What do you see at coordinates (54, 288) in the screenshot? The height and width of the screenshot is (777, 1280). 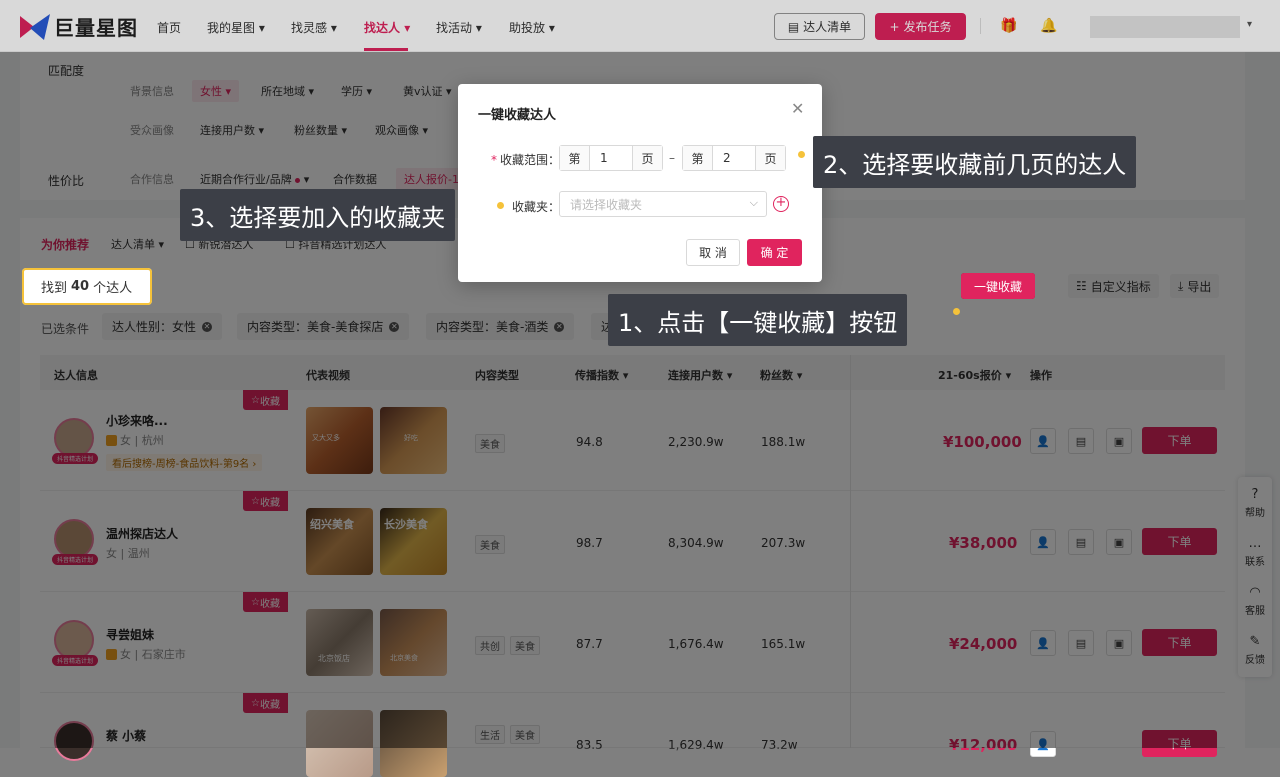 I see `result-prefix: 找到` at bounding box center [54, 288].